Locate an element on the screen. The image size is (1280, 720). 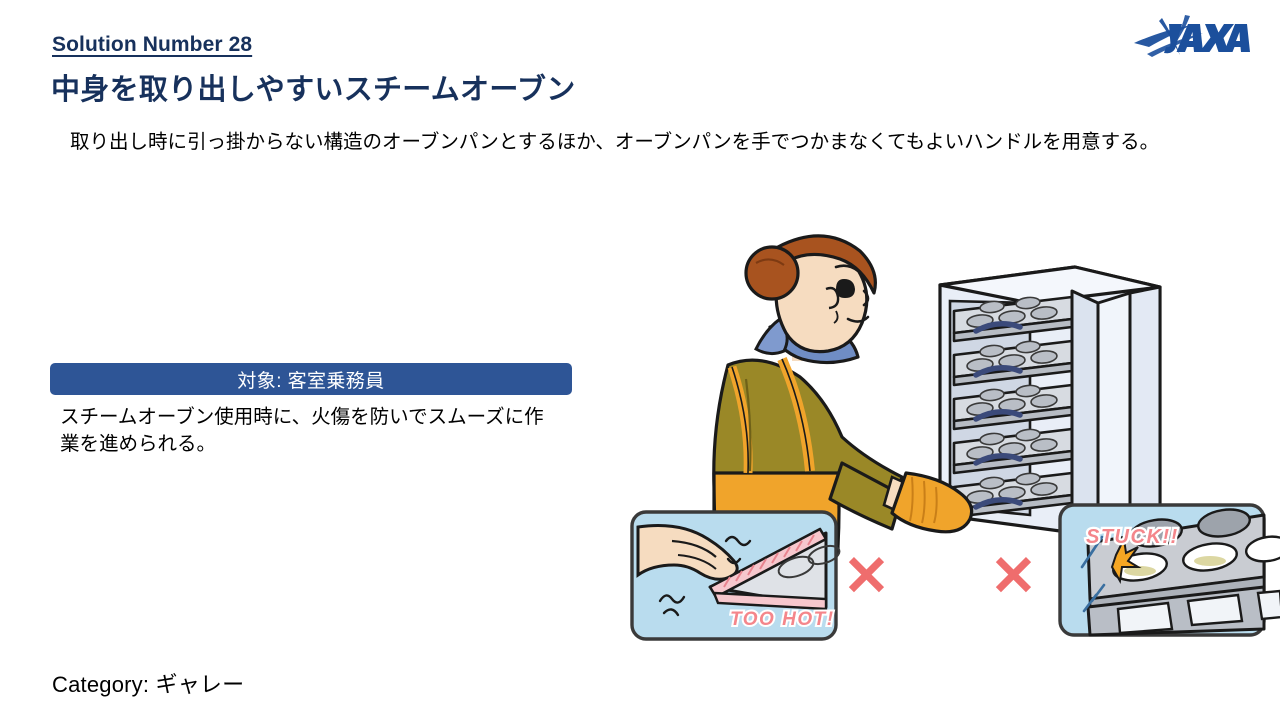
solution-number-label: Solution Number 28 is located at coordinates (152, 44).